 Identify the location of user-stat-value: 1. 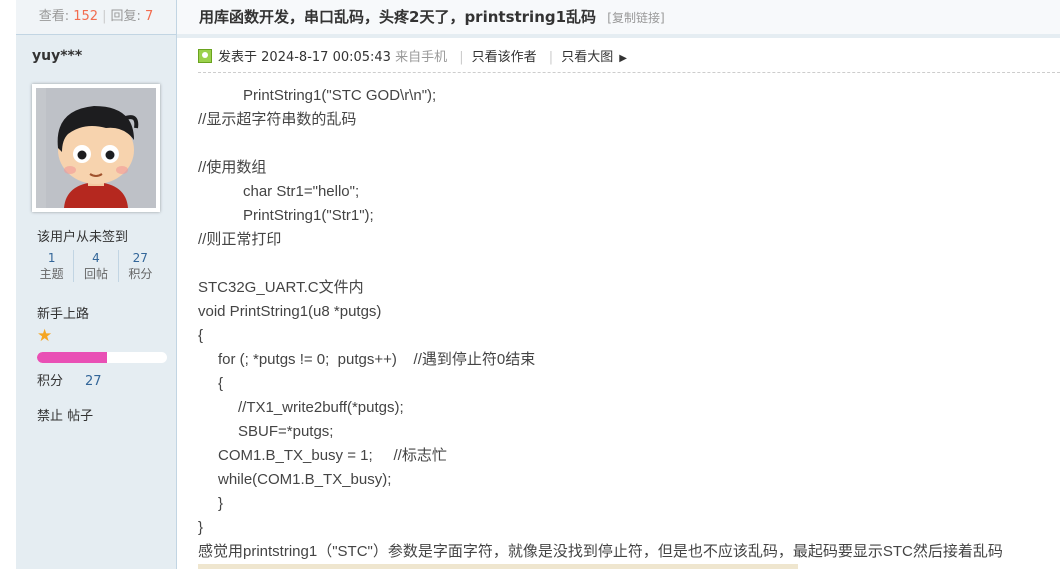
(51, 258).